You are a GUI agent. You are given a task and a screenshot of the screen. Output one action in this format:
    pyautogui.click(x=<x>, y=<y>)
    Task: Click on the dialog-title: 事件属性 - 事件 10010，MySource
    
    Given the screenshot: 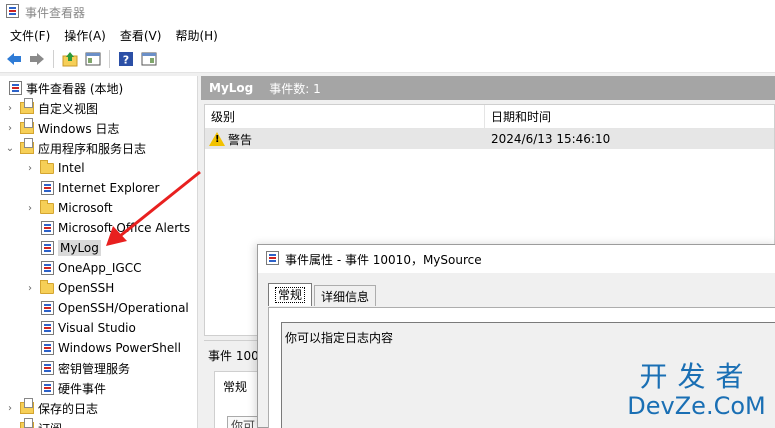 What is the action you would take?
    pyautogui.click(x=383, y=259)
    